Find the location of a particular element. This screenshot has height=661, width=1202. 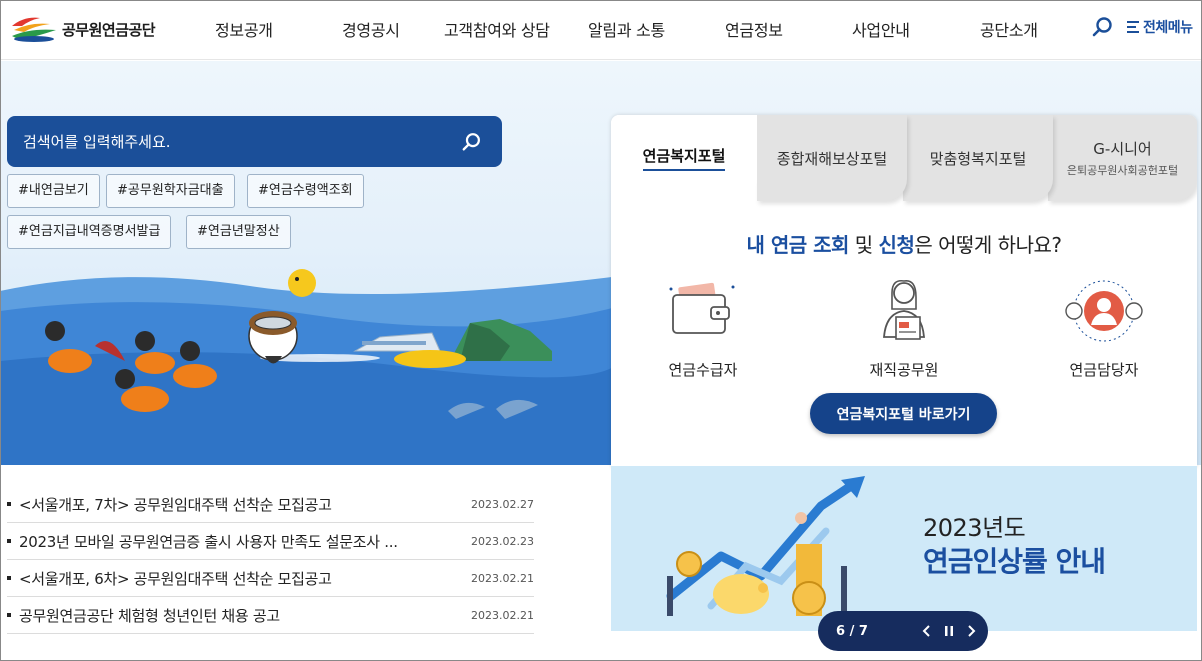

all-menu-button: 전체메뉴 is located at coordinates (1159, 27).